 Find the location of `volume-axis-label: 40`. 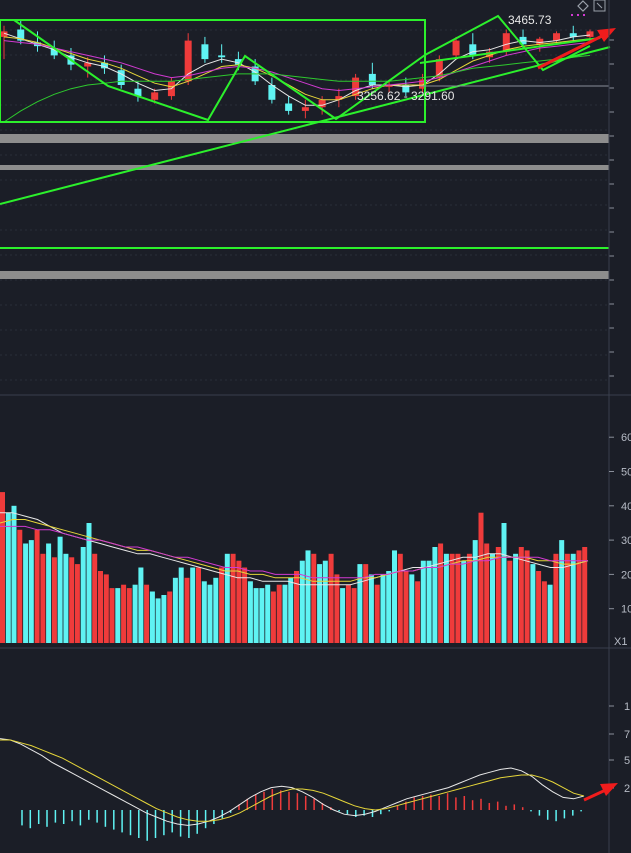

volume-axis-label: 40 is located at coordinates (626, 507).